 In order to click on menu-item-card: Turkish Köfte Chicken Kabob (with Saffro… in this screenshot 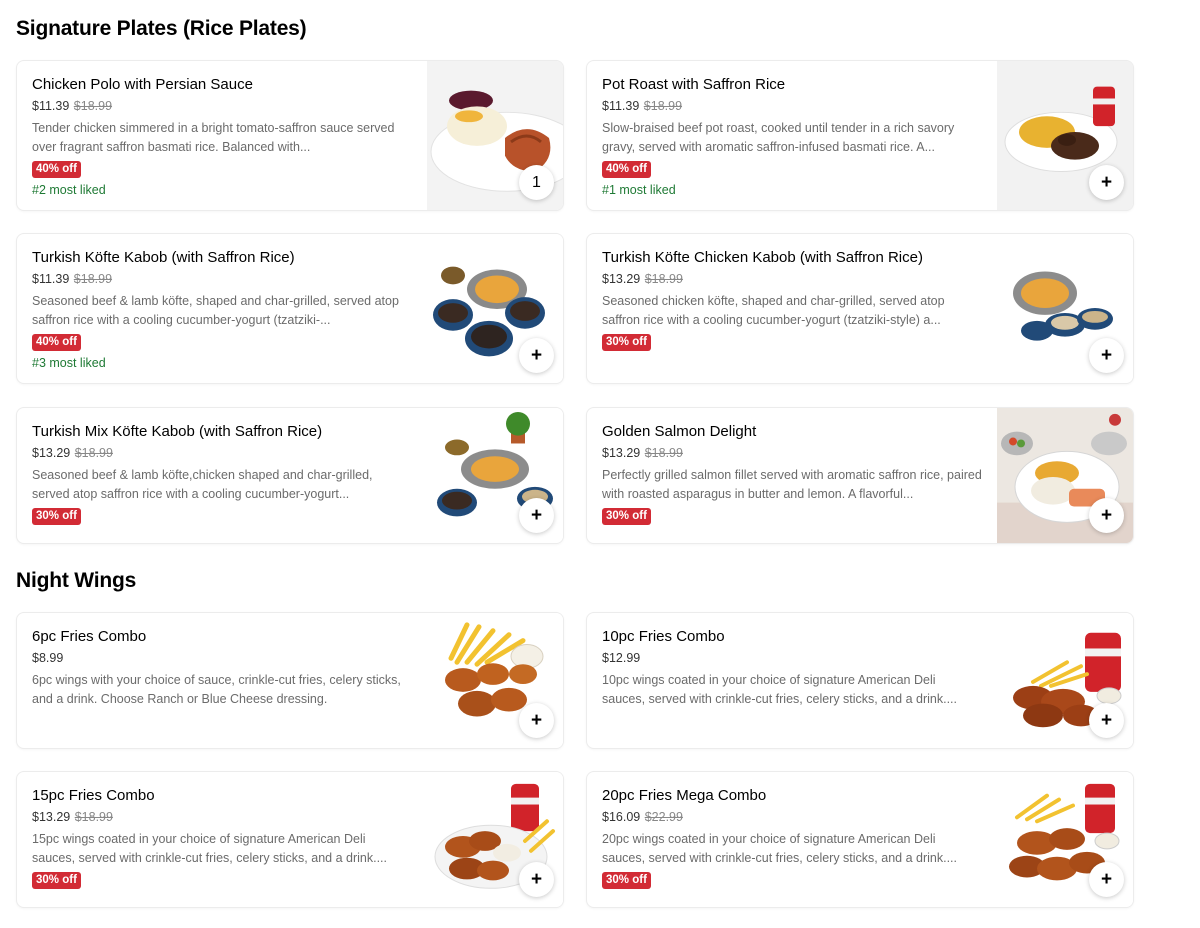, I will do `click(860, 308)`.